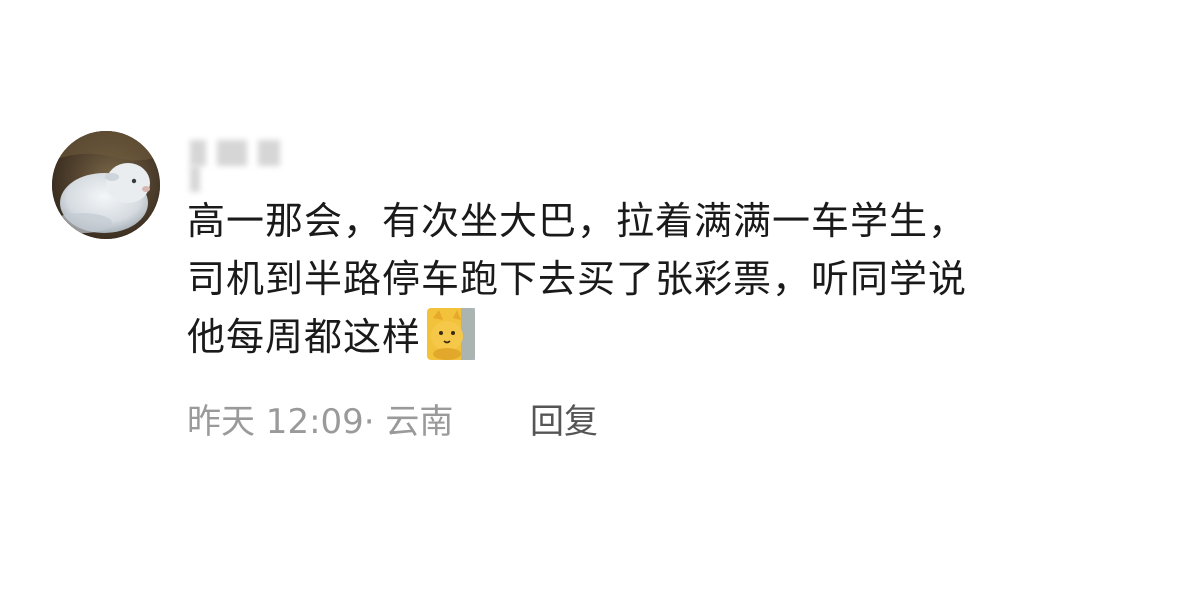 This screenshot has width=1200, height=600. I want to click on comment-line: 司机到半路停车跑下去买了张彩票，听同学说, so click(577, 279).